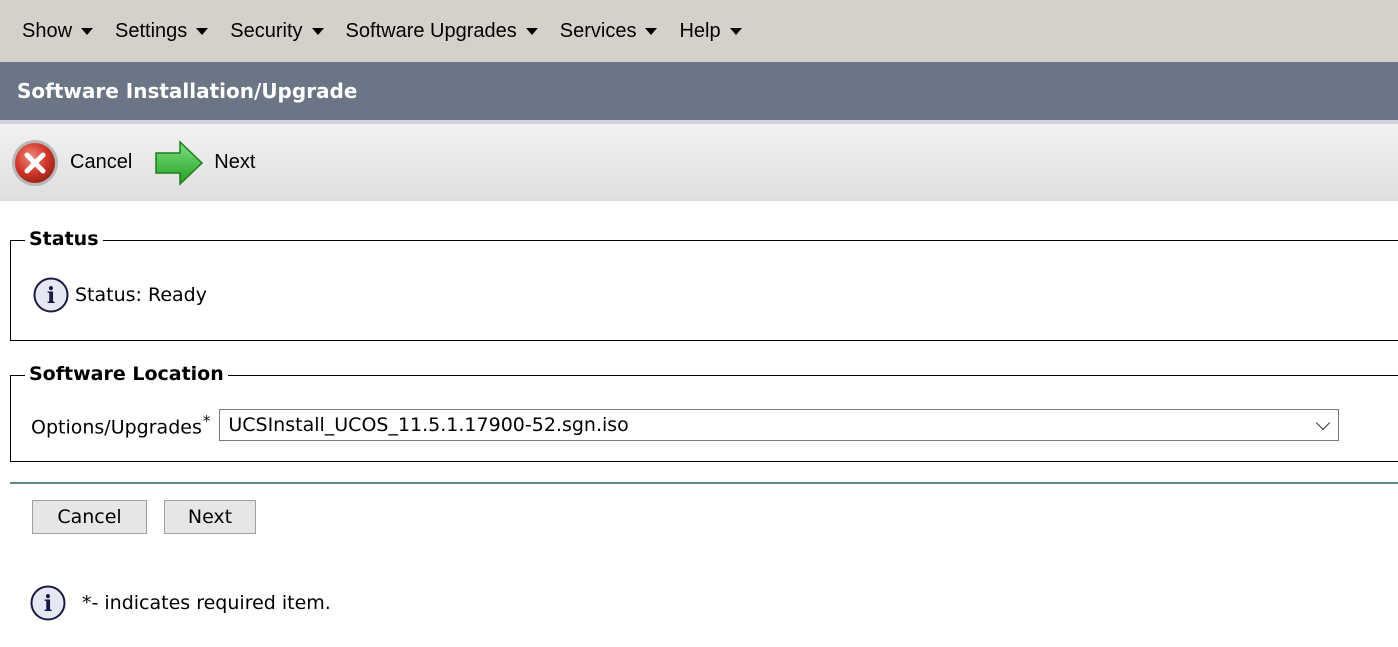 The image size is (1398, 647). I want to click on toolbar-next-button: Next, so click(205, 162).